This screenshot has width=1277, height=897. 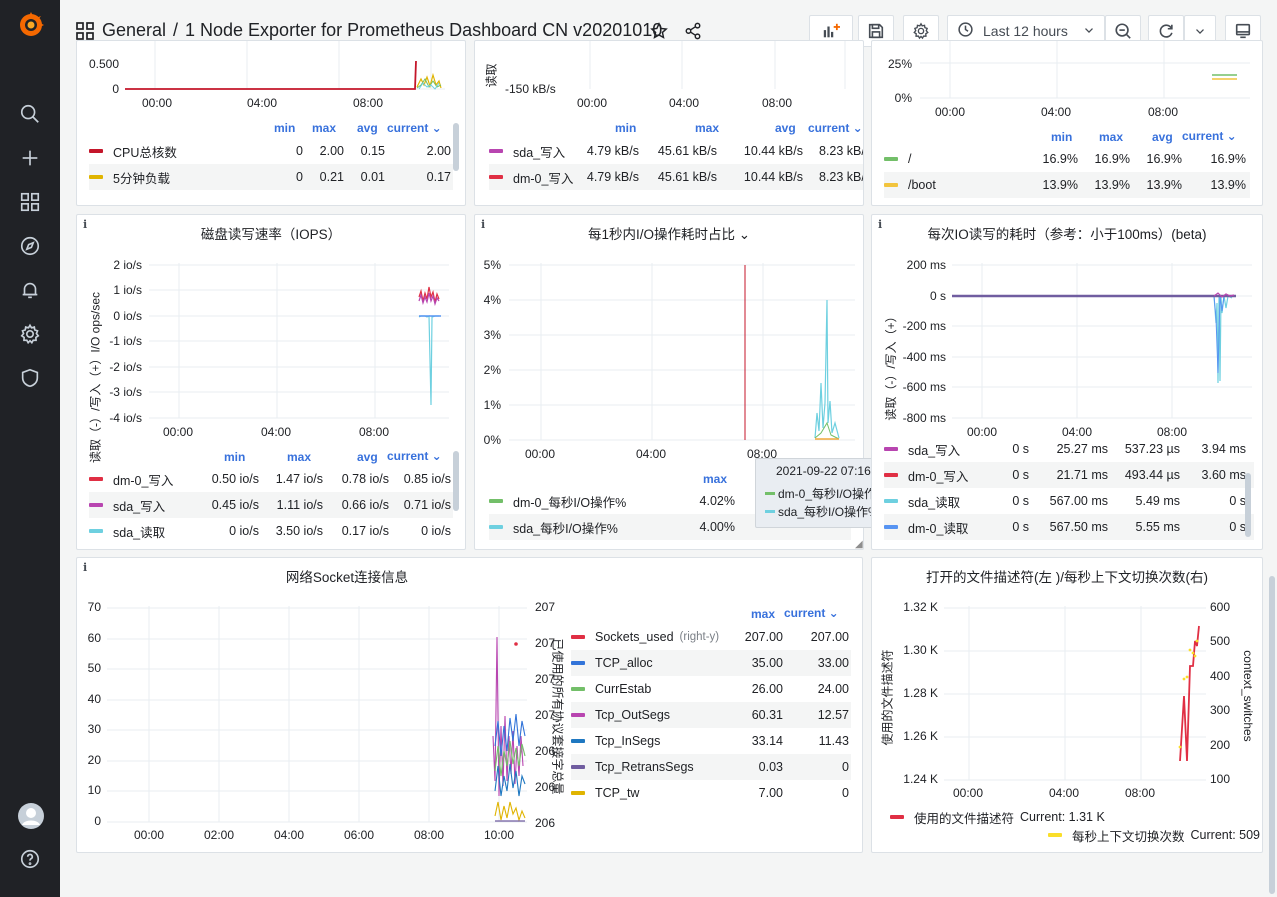 I want to click on legend-row: dm-0_写入 0 s 21.71 ms 493.44 µs 3.60 ms, so click(x=1069, y=475).